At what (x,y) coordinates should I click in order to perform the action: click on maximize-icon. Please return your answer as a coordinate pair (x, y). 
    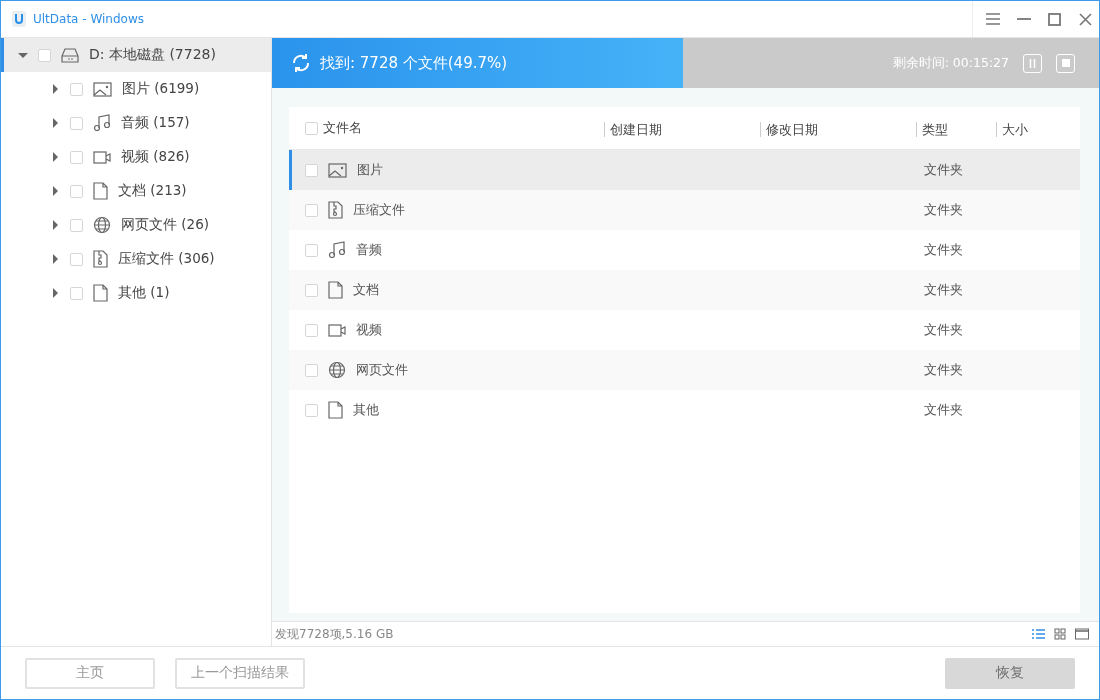
    Looking at the image, I should click on (1054, 19).